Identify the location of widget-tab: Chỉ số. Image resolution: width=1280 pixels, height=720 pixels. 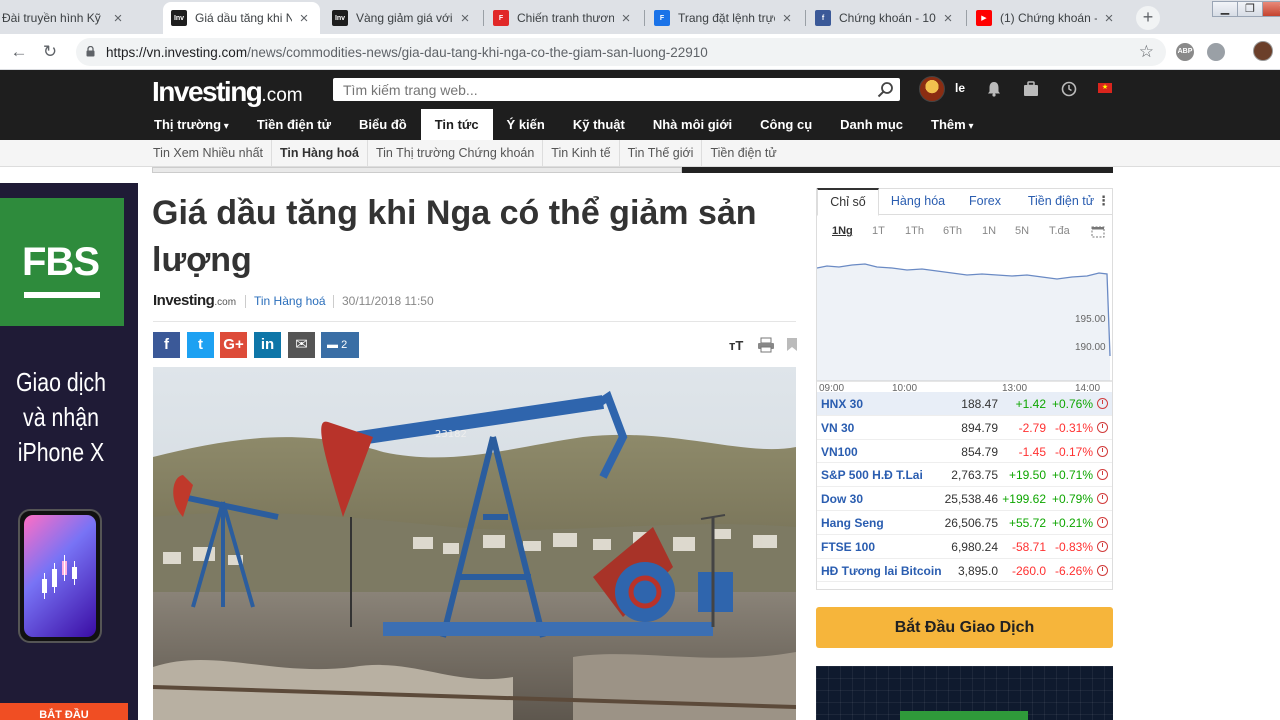
(848, 202).